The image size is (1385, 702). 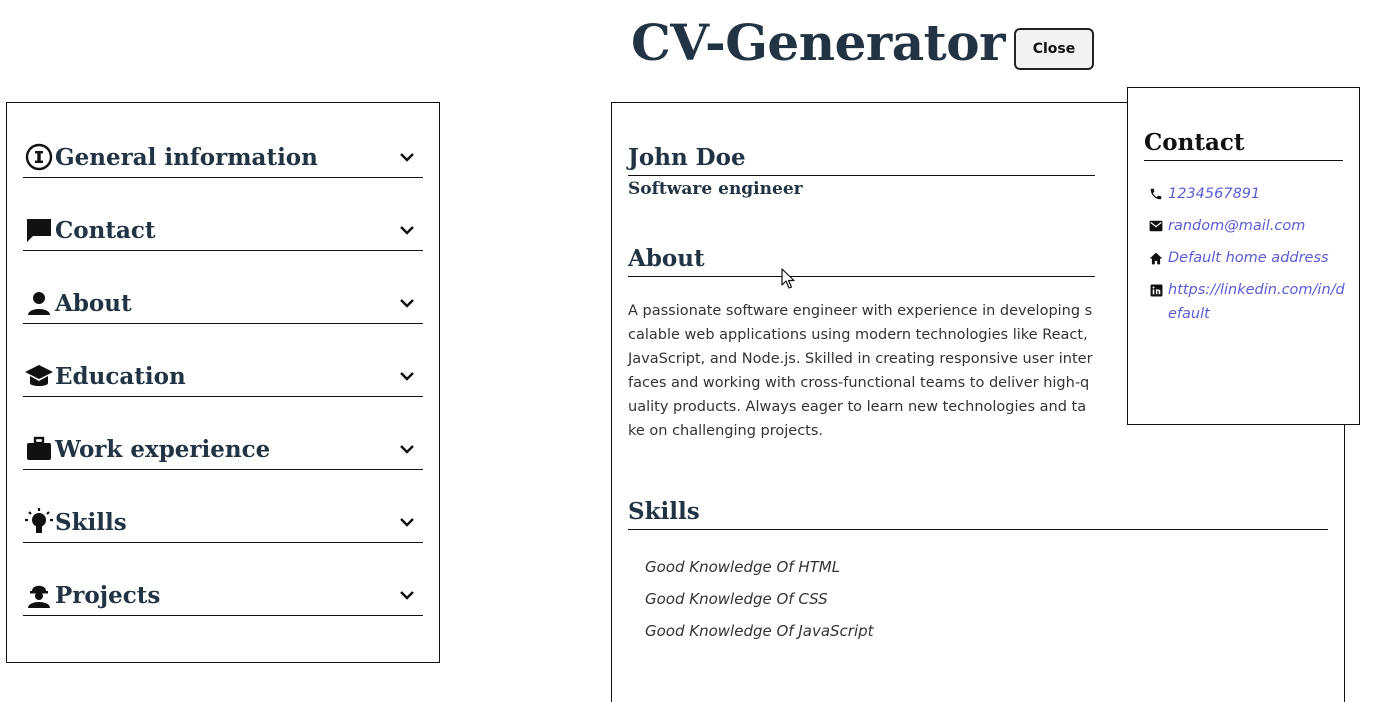 I want to click on section-projects: Projects, so click(x=223, y=595).